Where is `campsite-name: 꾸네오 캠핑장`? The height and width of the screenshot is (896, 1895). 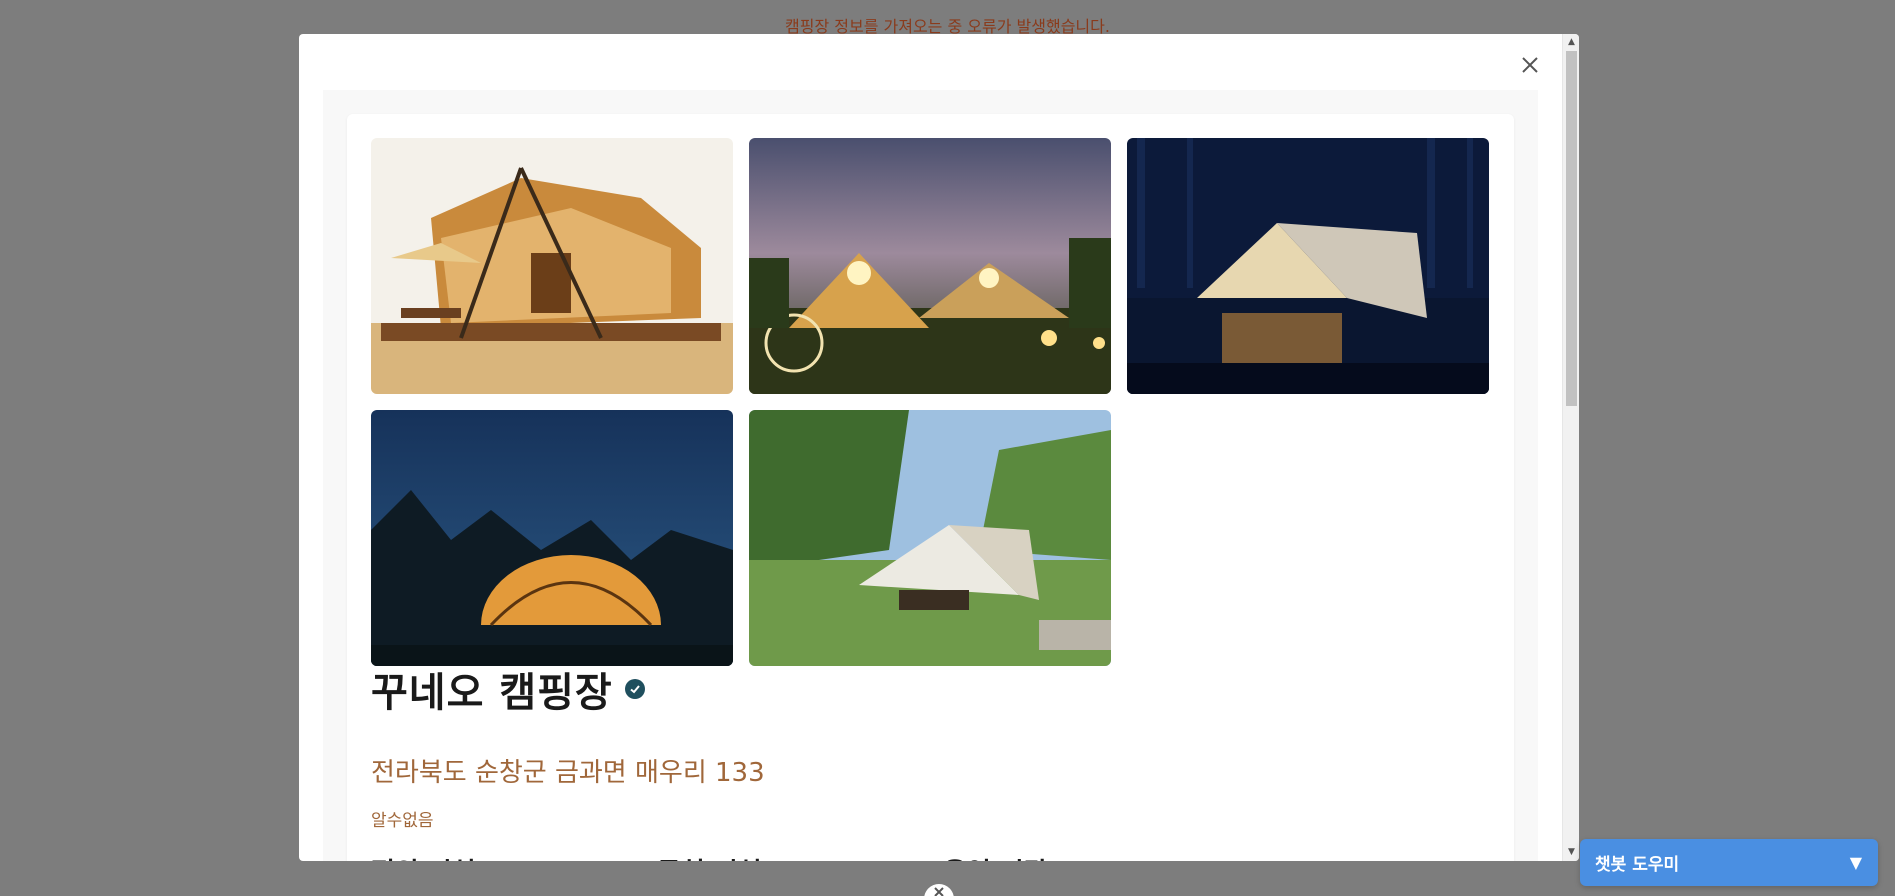 campsite-name: 꾸네오 캠핑장 is located at coordinates (492, 693).